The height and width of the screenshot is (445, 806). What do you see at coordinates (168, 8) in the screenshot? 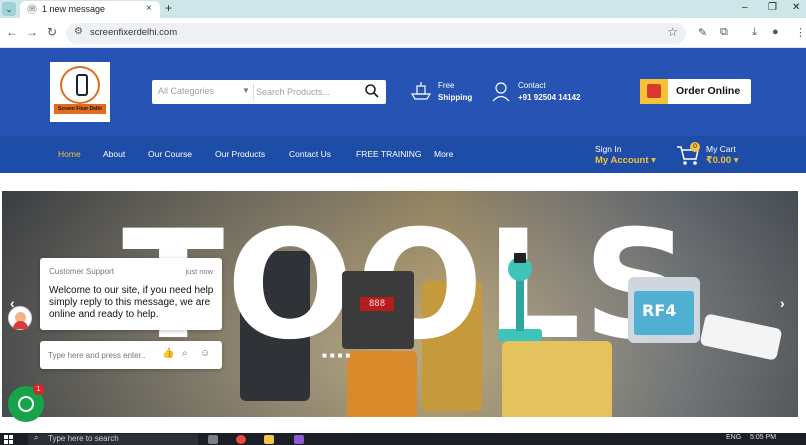
I see `new-tab-button: +` at bounding box center [168, 8].